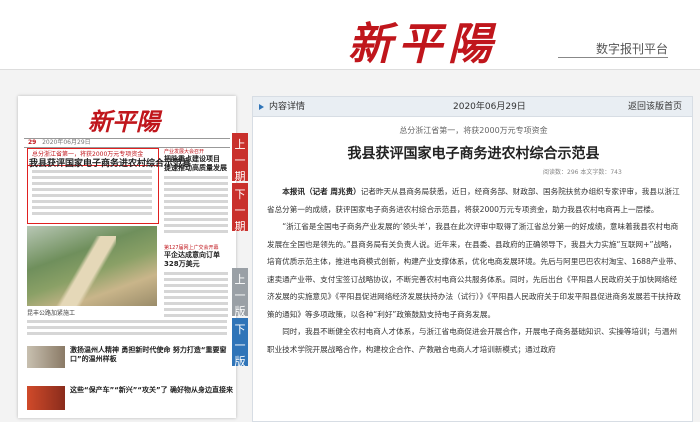 This screenshot has height=422, width=700. I want to click on side-article-subtitle: 产业发展大会召开, so click(184, 152).